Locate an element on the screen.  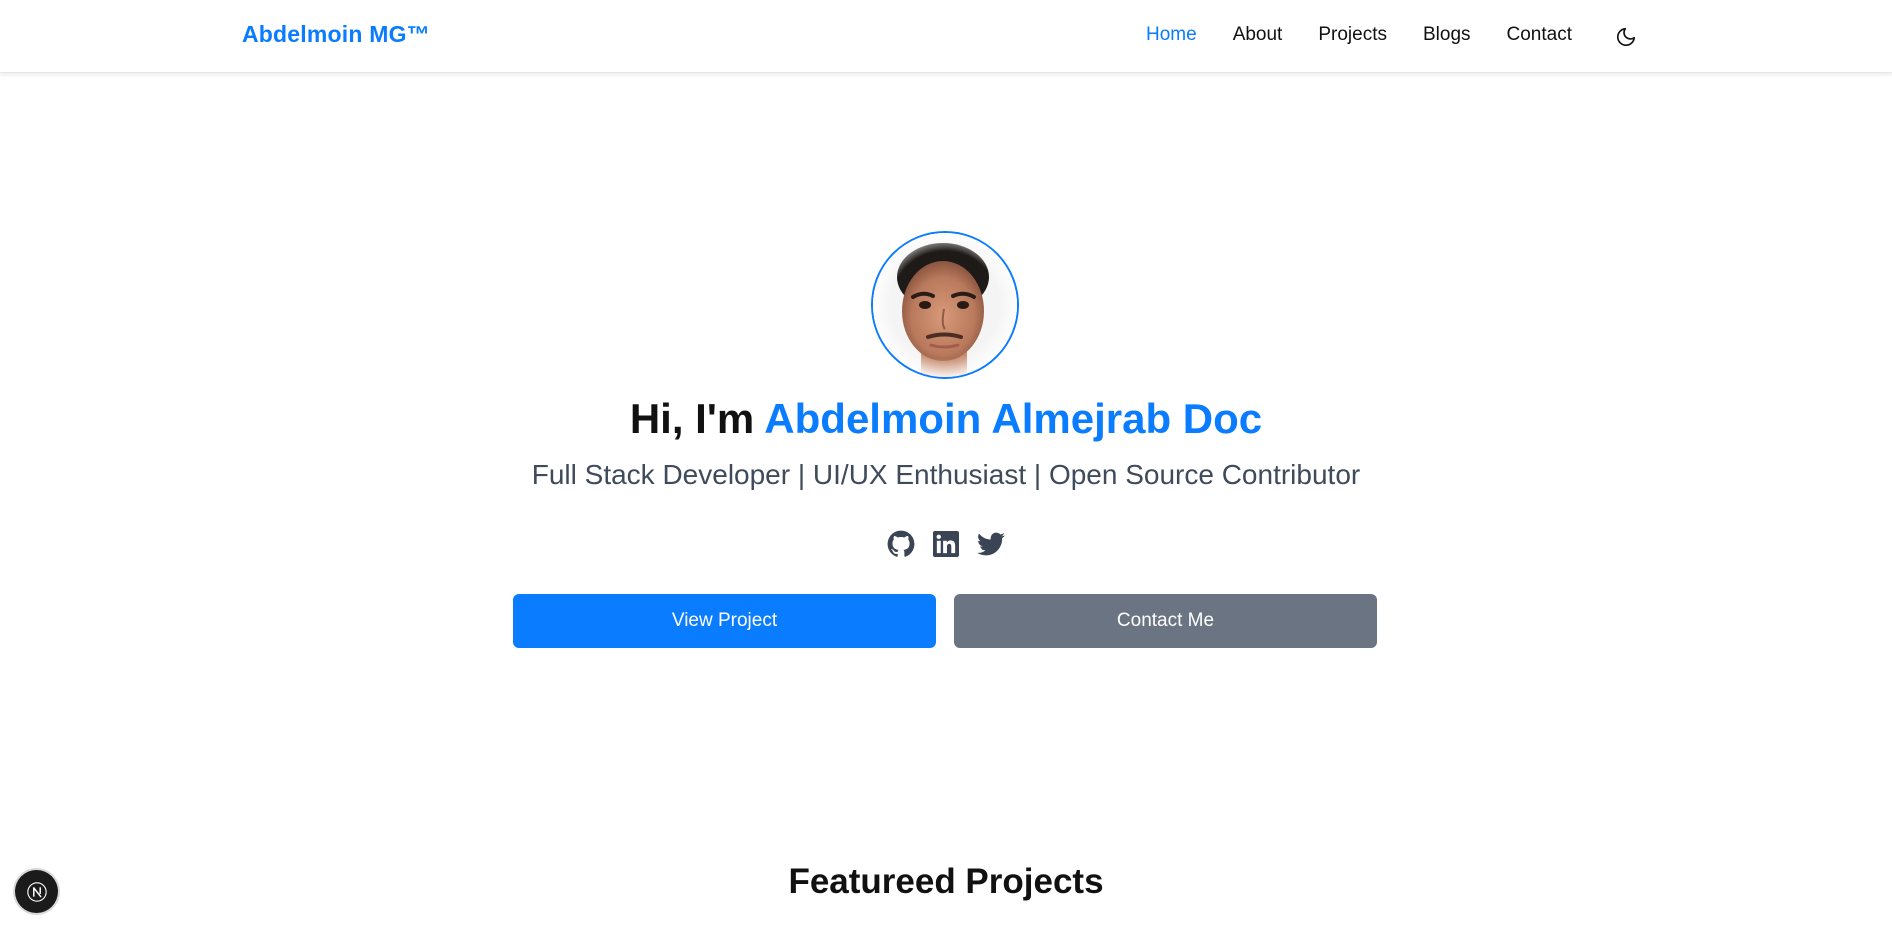
profile-photo is located at coordinates (945, 305).